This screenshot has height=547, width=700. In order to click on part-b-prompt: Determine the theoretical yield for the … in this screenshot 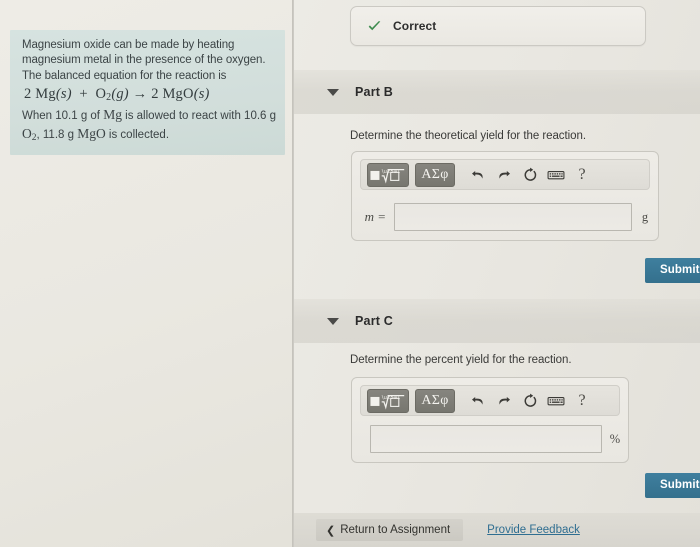, I will do `click(468, 136)`.